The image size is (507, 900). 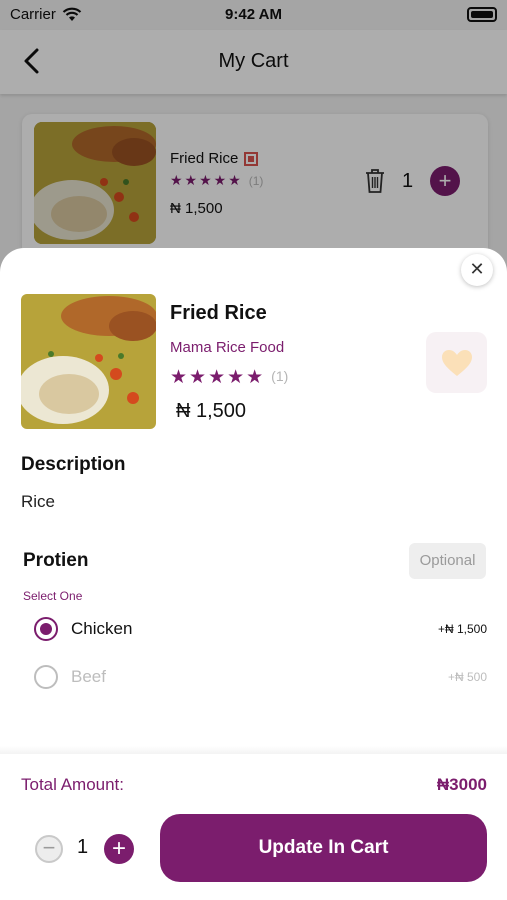 I want to click on optional-badge: Optional, so click(x=447, y=561).